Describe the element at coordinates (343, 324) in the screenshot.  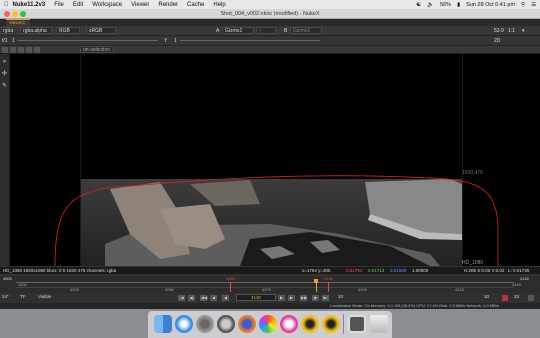
I see `dock-divider` at that location.